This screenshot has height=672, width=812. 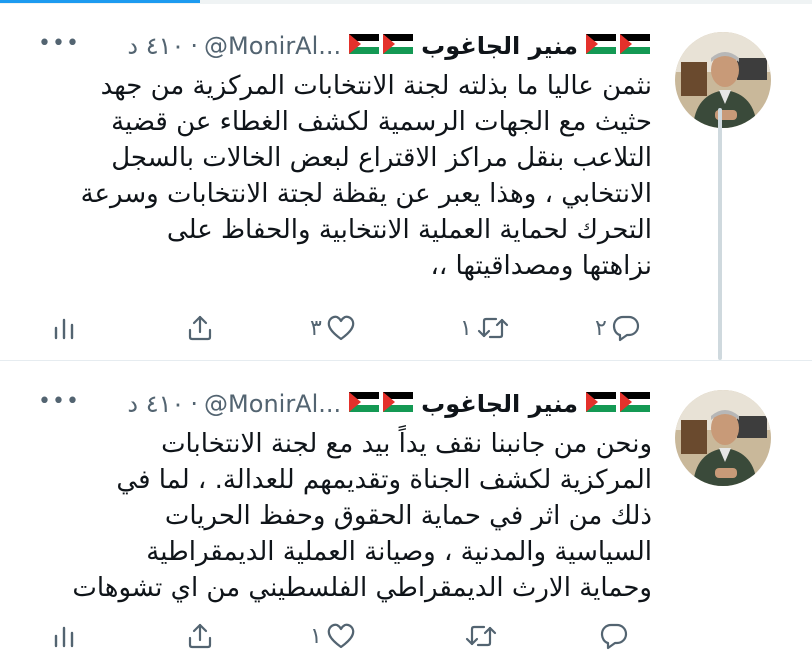 I want to click on tweet-text-line: نزاهتها ومصداقيتها ،،, so click(x=541, y=266).